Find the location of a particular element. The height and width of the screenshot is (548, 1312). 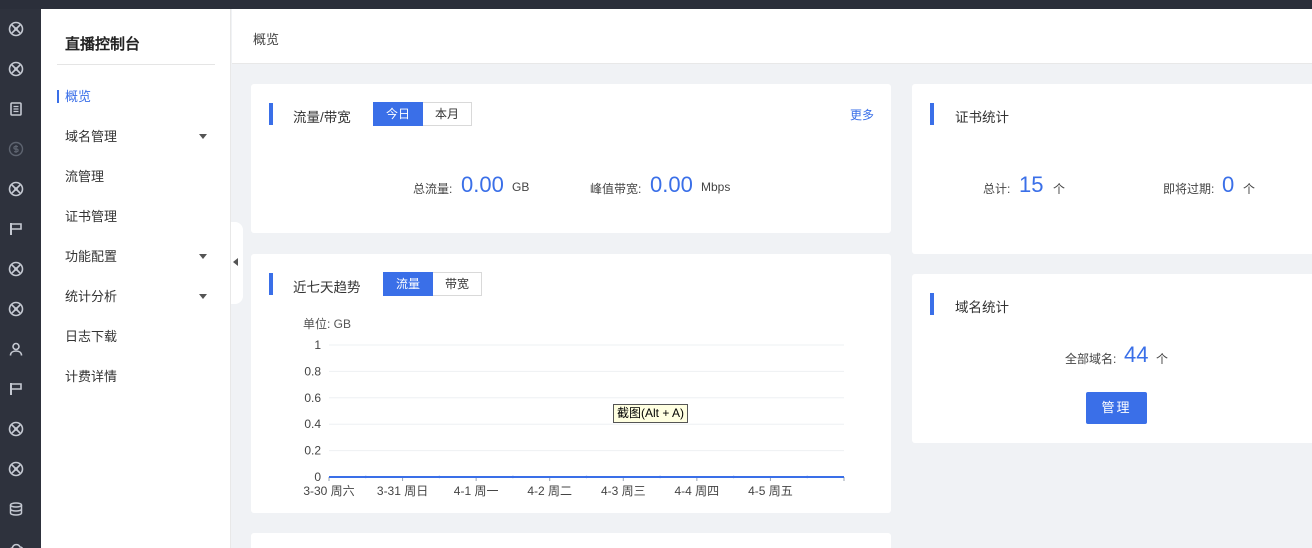

y-tick-label: 0.8 is located at coordinates (312, 371).